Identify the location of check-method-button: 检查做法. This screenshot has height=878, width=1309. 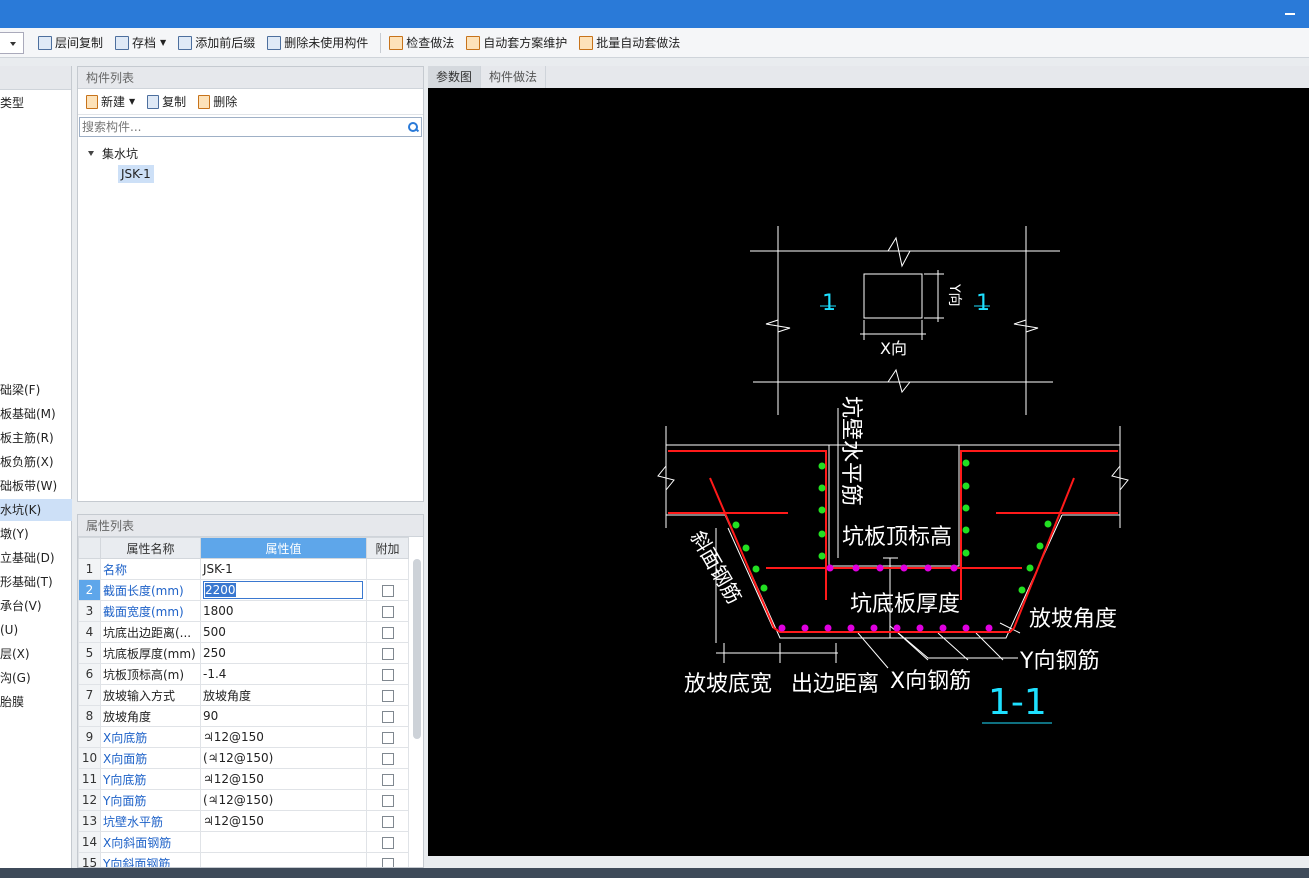
(421, 43).